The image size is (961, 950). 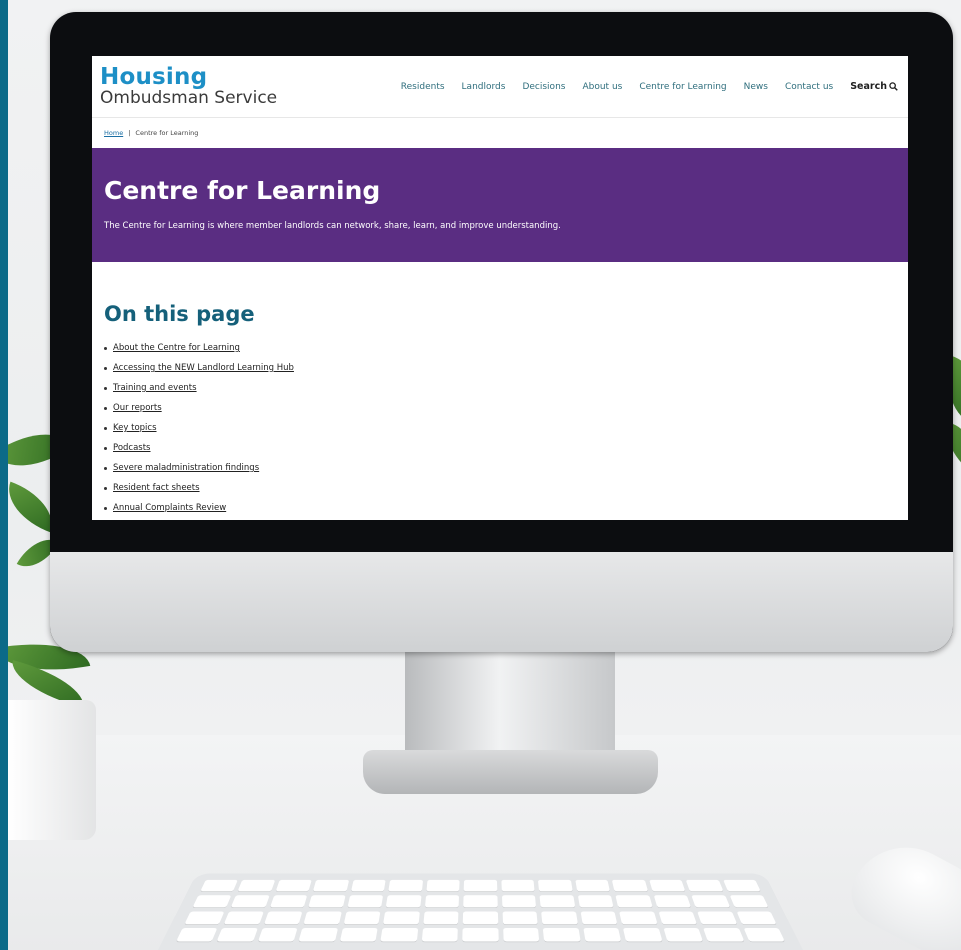 I want to click on list-item: Severe maladministration findings, so click(x=500, y=468).